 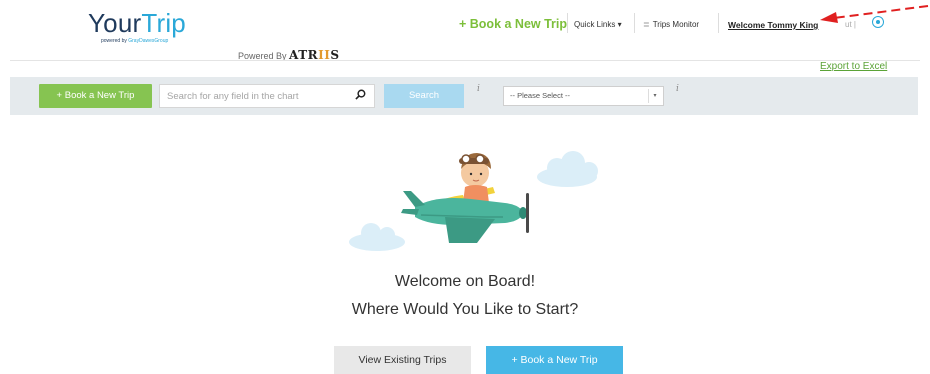 What do you see at coordinates (583, 96) in the screenshot?
I see `filter-select: -- Please Select -- ▾` at bounding box center [583, 96].